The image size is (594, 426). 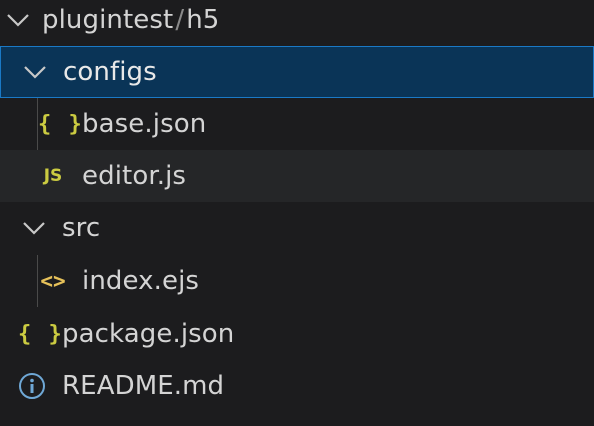 What do you see at coordinates (297, 228) in the screenshot?
I see `folder-row-src: src` at bounding box center [297, 228].